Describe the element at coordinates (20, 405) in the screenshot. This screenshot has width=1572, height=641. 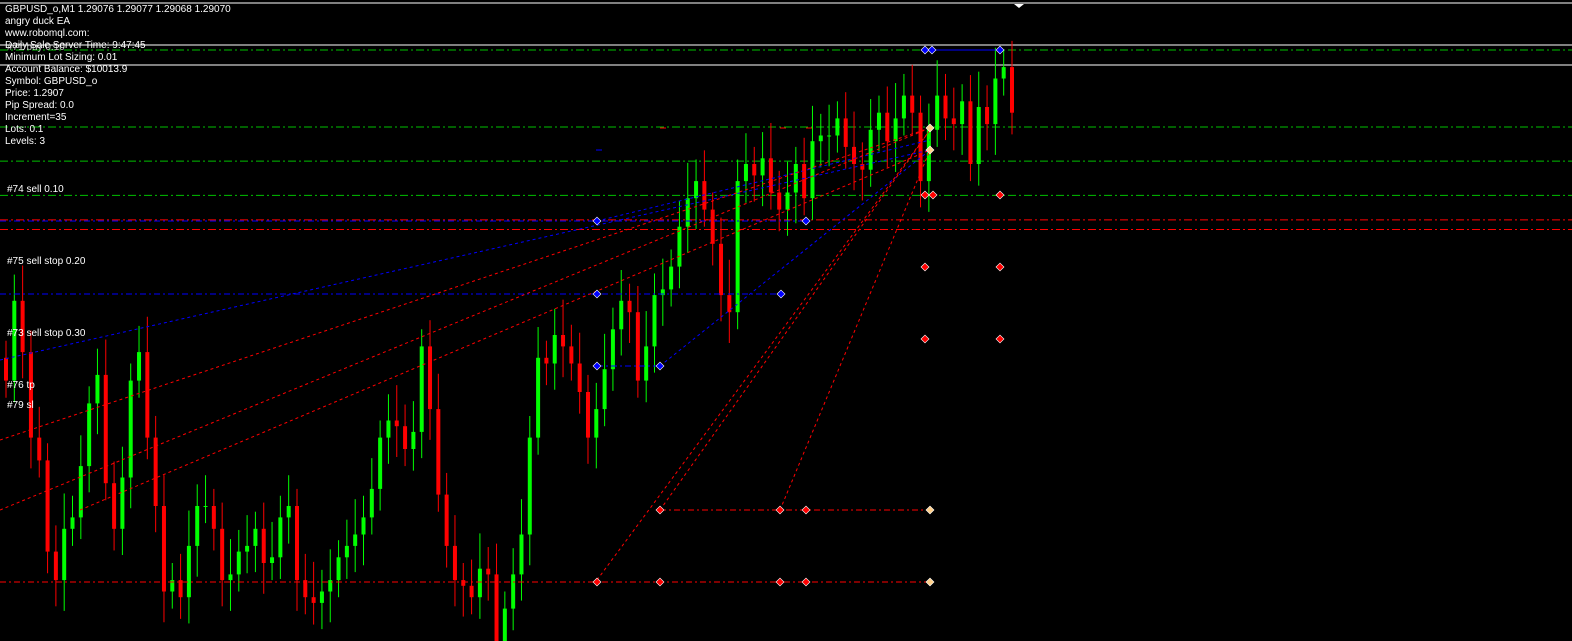
I see `order-label-sl: #79 sl` at that location.